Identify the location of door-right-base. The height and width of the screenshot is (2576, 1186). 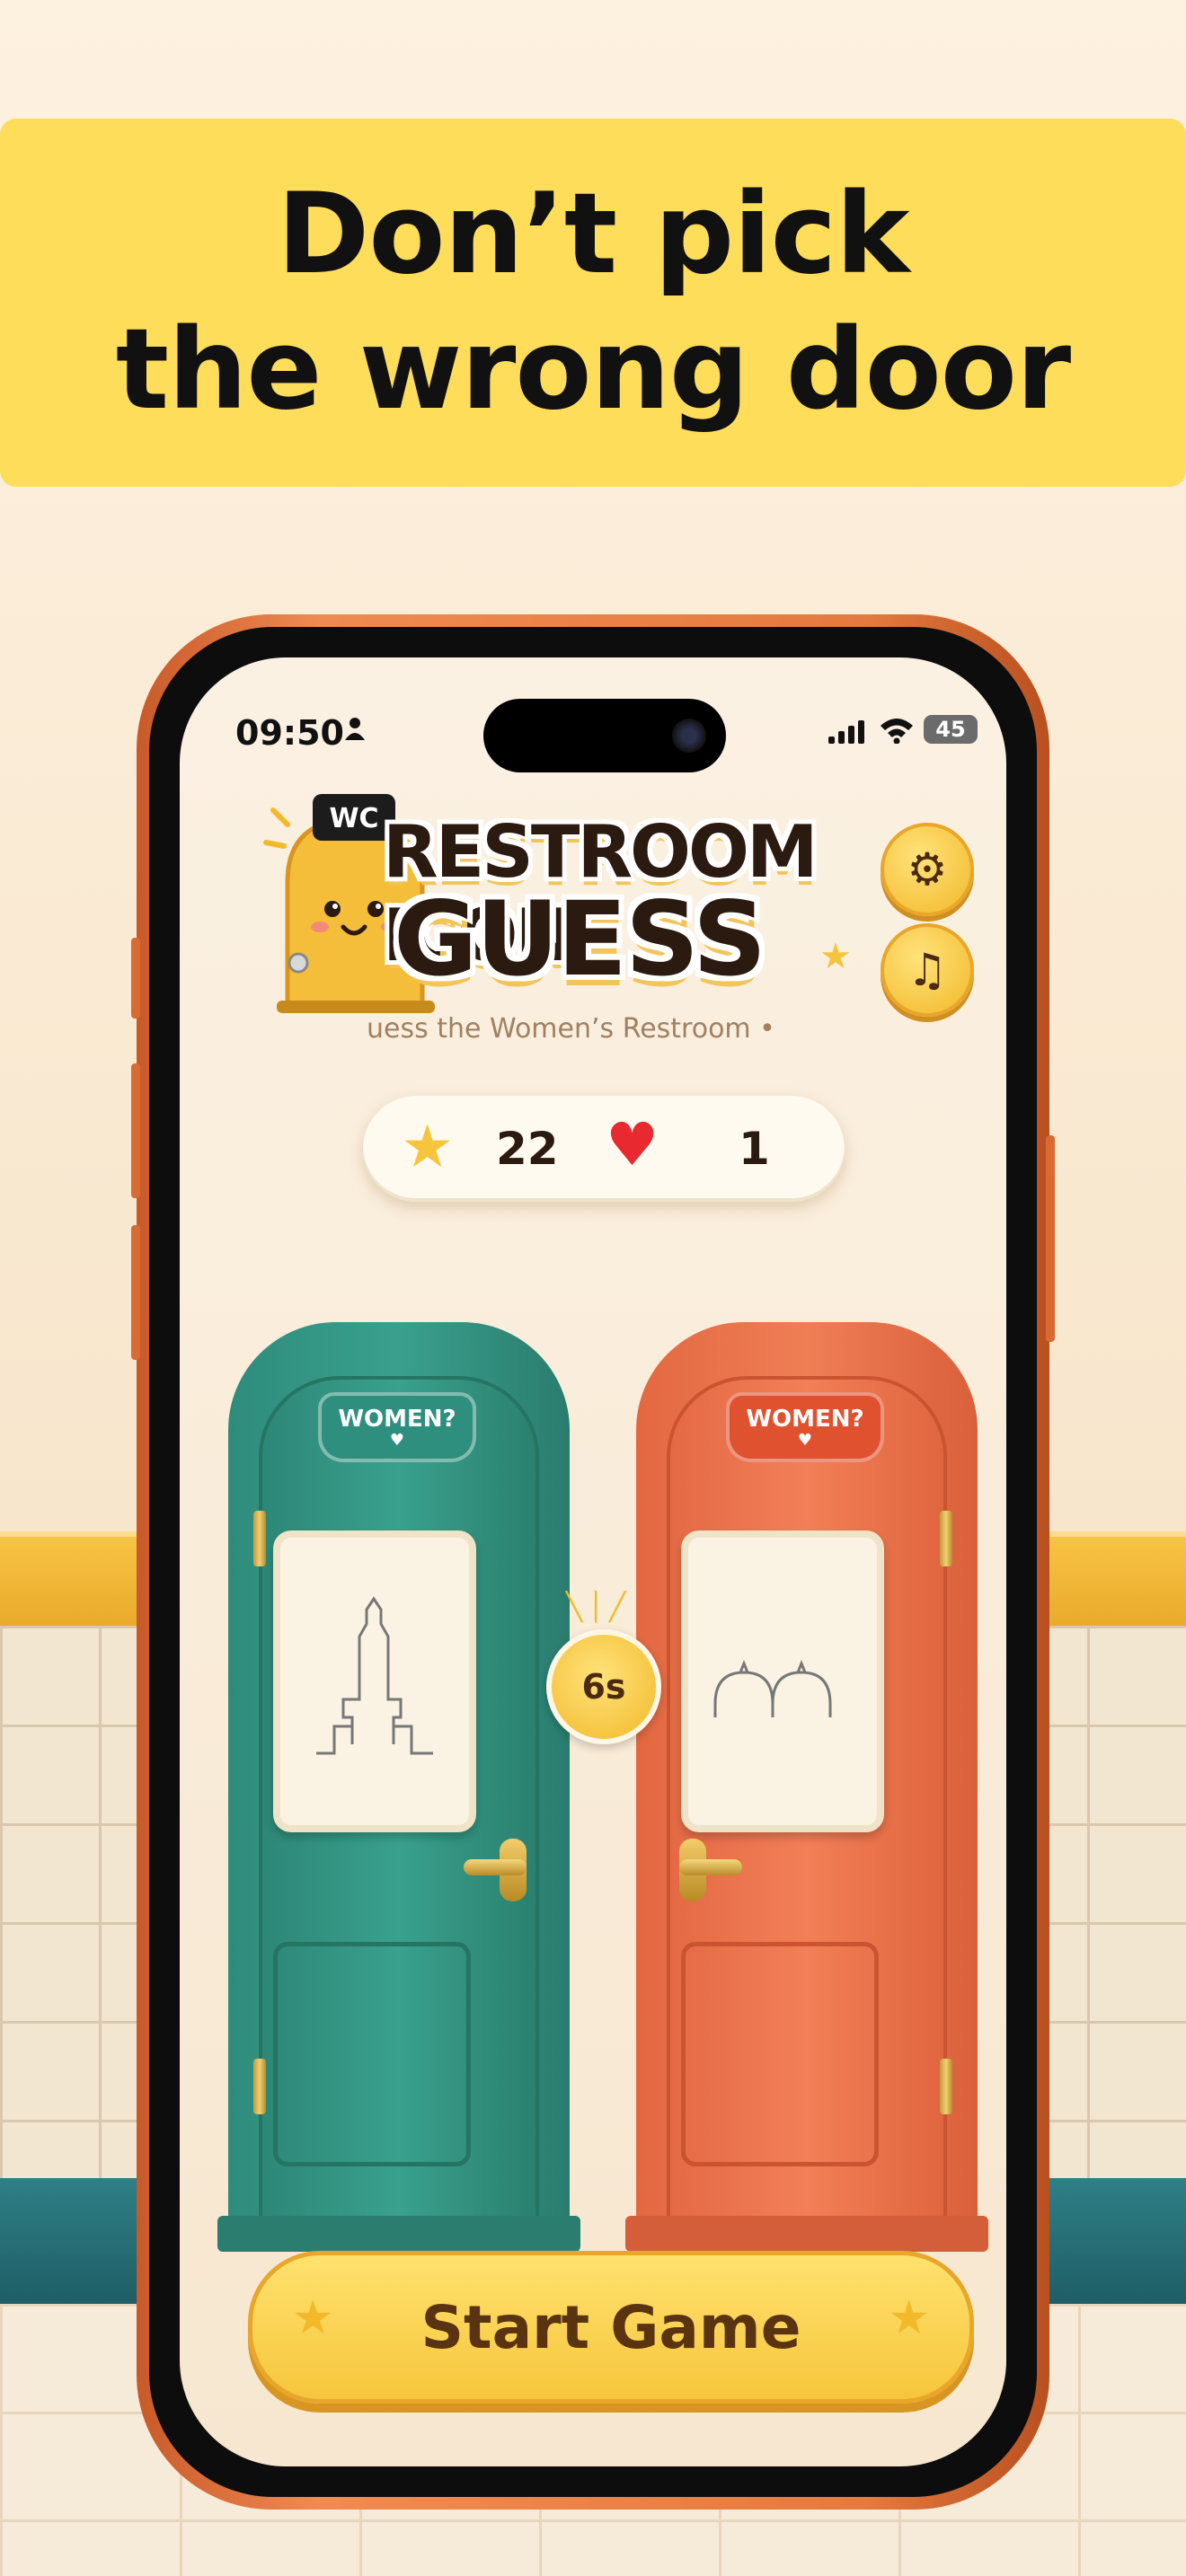
(806, 2234).